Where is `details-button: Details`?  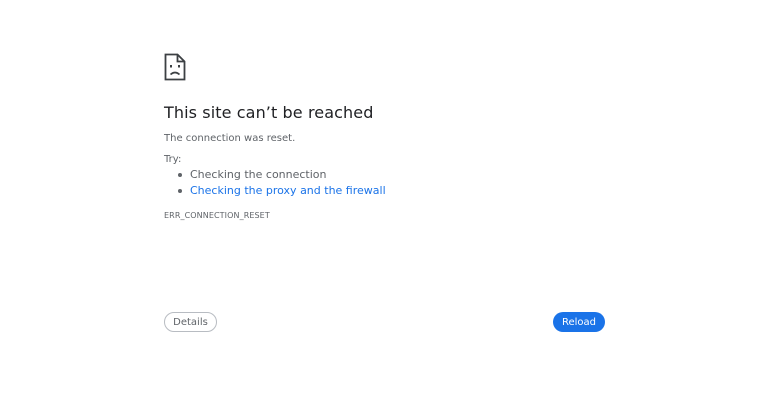 details-button: Details is located at coordinates (190, 322).